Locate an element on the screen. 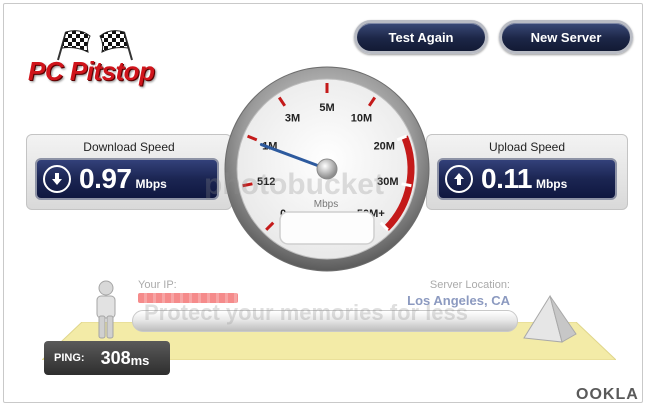  server-pyramid-icon is located at coordinates (550, 318).